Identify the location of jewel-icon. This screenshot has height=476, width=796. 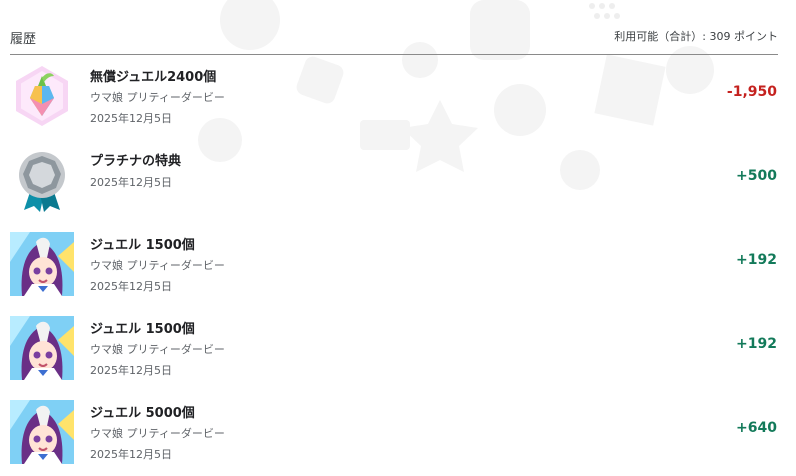
(42, 96).